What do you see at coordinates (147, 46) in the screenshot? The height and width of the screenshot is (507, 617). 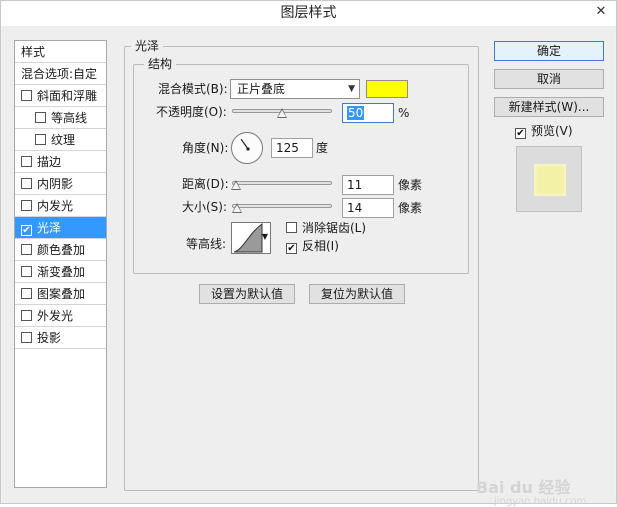 I see `satin-group-title: 光泽` at bounding box center [147, 46].